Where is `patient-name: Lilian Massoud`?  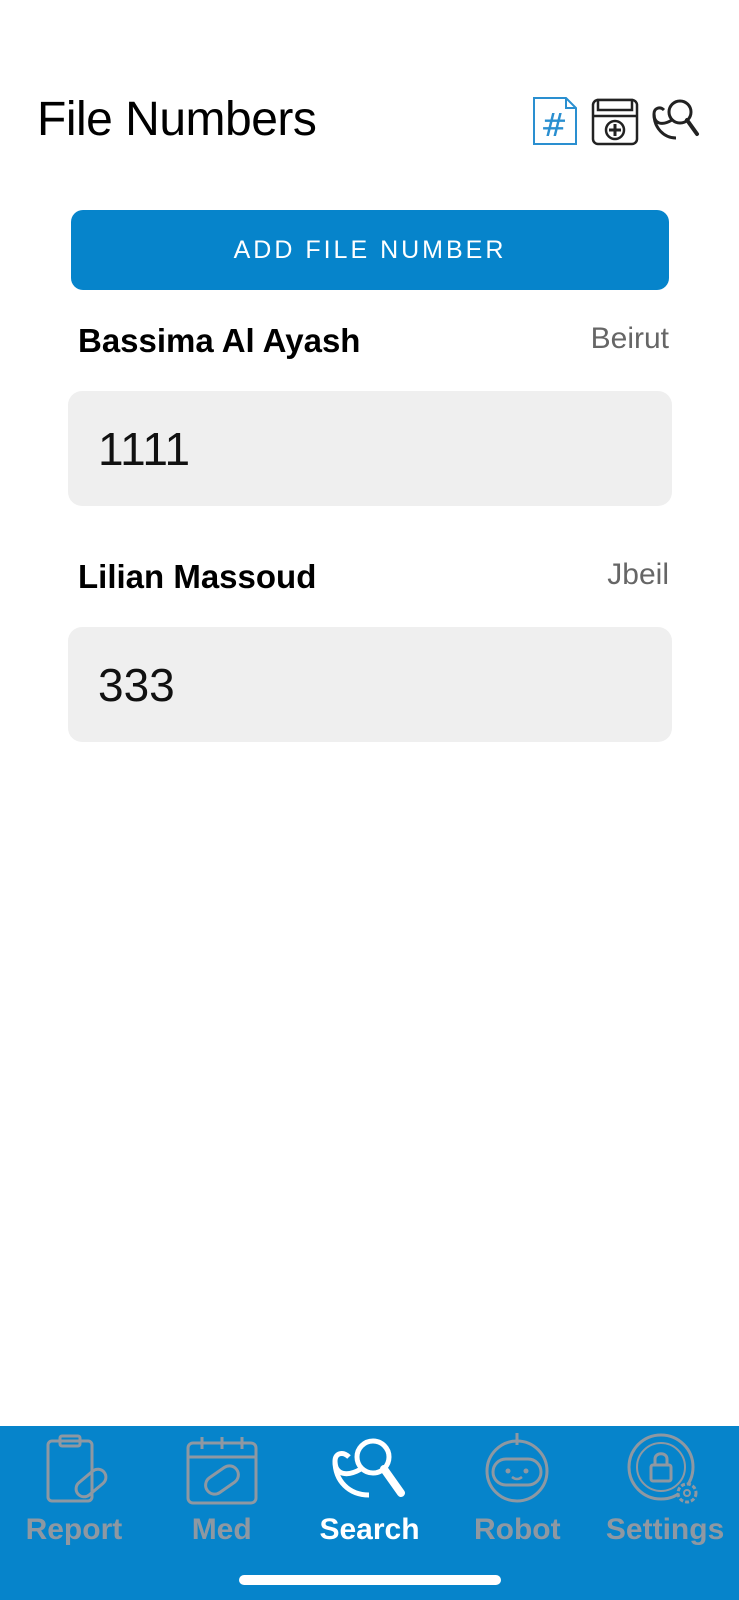 patient-name: Lilian Massoud is located at coordinates (197, 576).